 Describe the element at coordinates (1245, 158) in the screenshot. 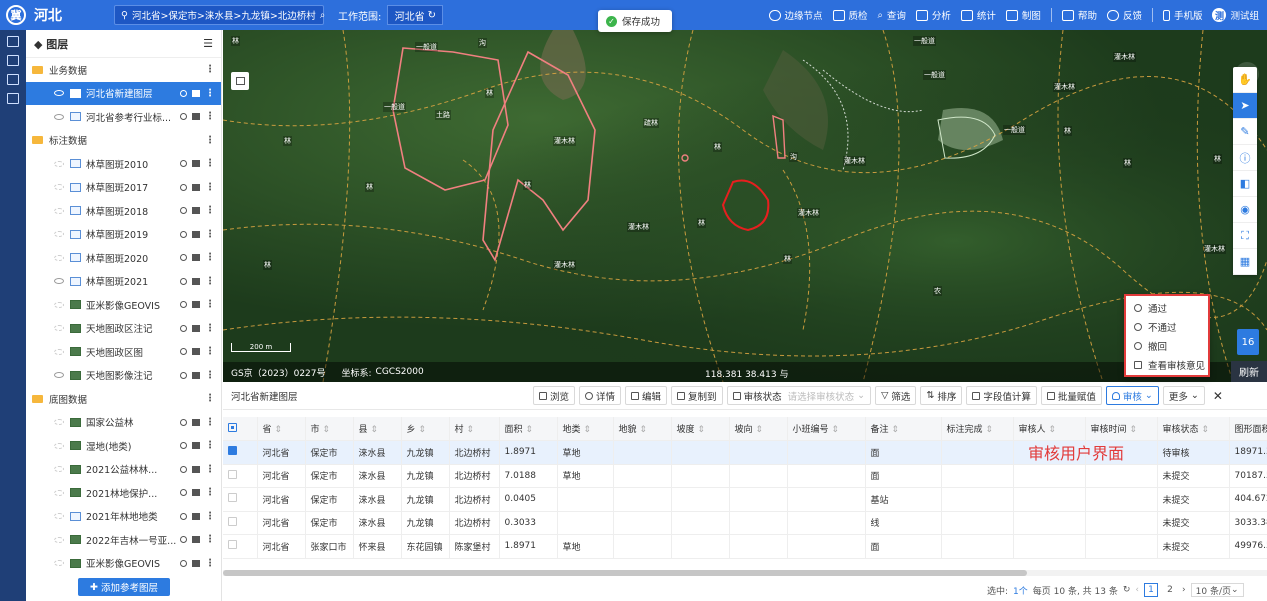

I see `info-icon: ⓘ` at that location.